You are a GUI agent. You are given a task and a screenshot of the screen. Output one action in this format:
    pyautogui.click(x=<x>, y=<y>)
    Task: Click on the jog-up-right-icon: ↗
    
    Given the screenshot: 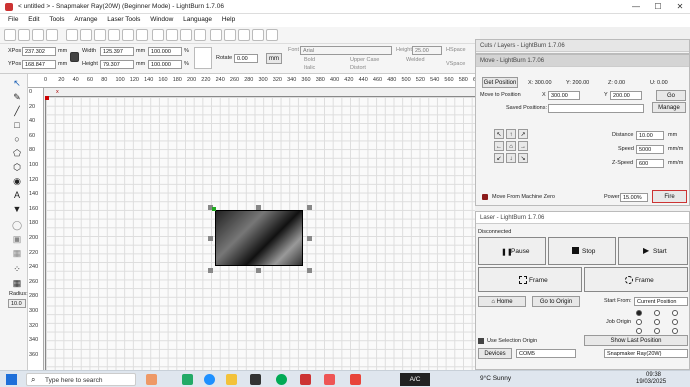 What is the action you would take?
    pyautogui.click(x=523, y=134)
    